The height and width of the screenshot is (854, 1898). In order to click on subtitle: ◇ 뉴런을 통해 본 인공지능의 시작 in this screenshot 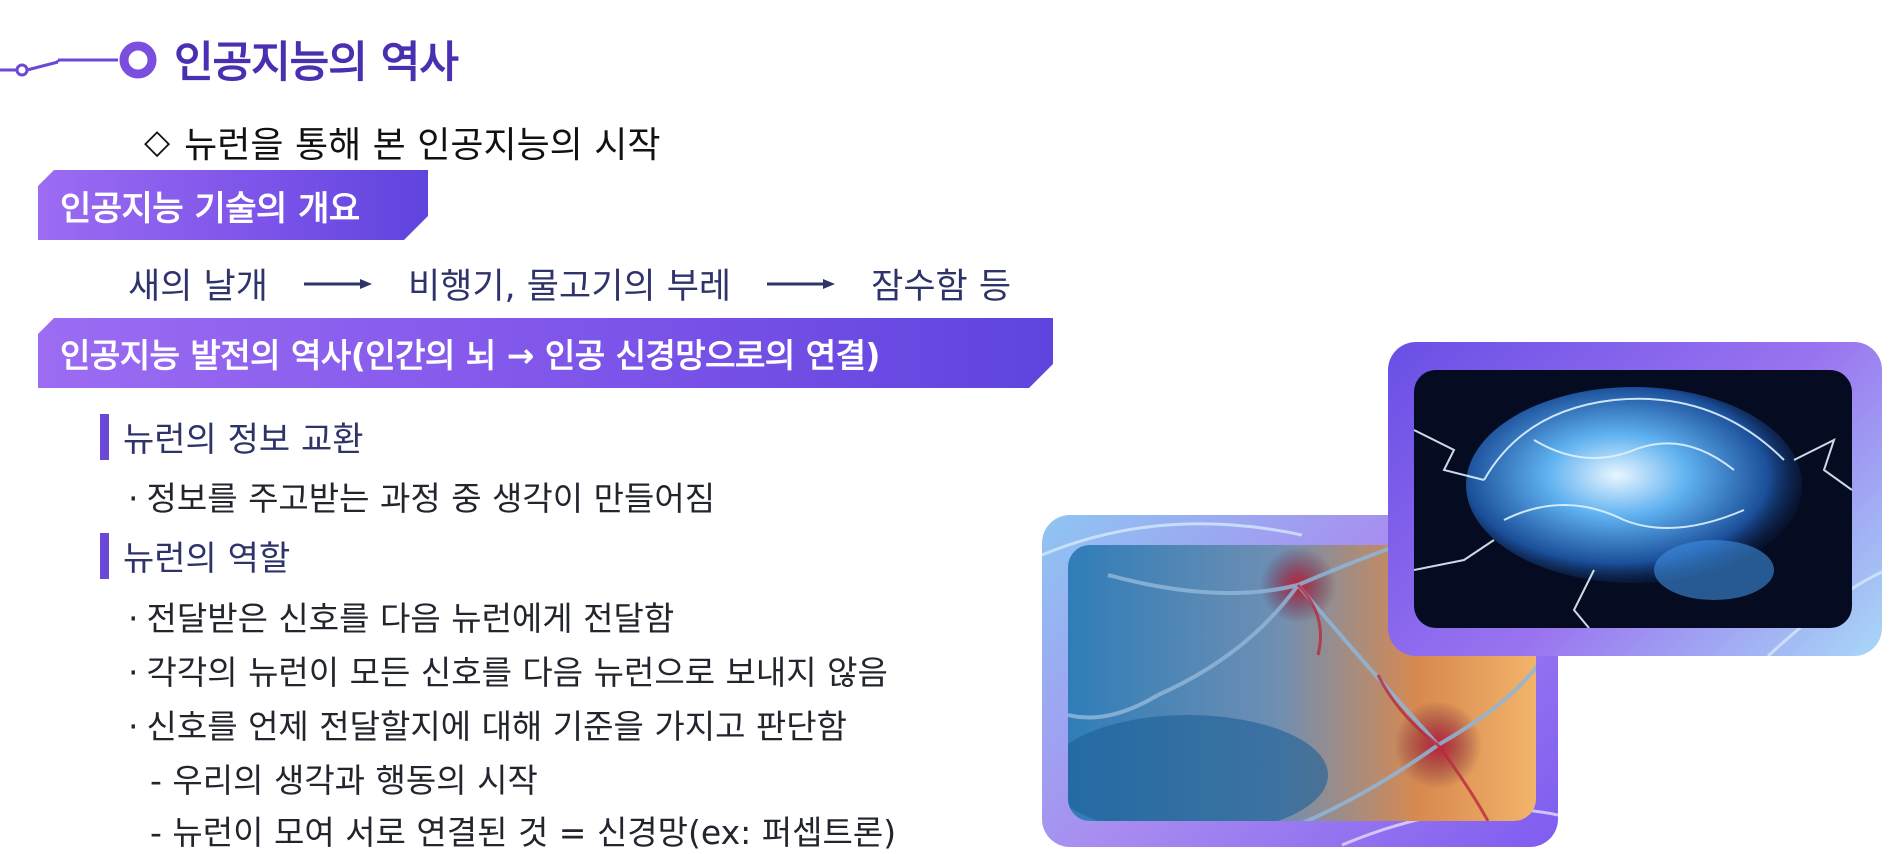, I will do `click(402, 142)`.